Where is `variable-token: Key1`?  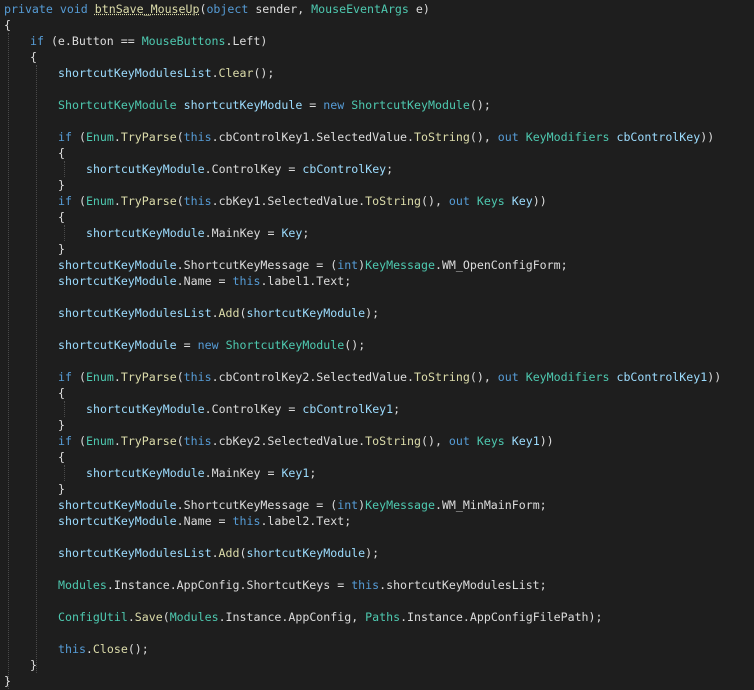
variable-token: Key1 is located at coordinates (295, 473).